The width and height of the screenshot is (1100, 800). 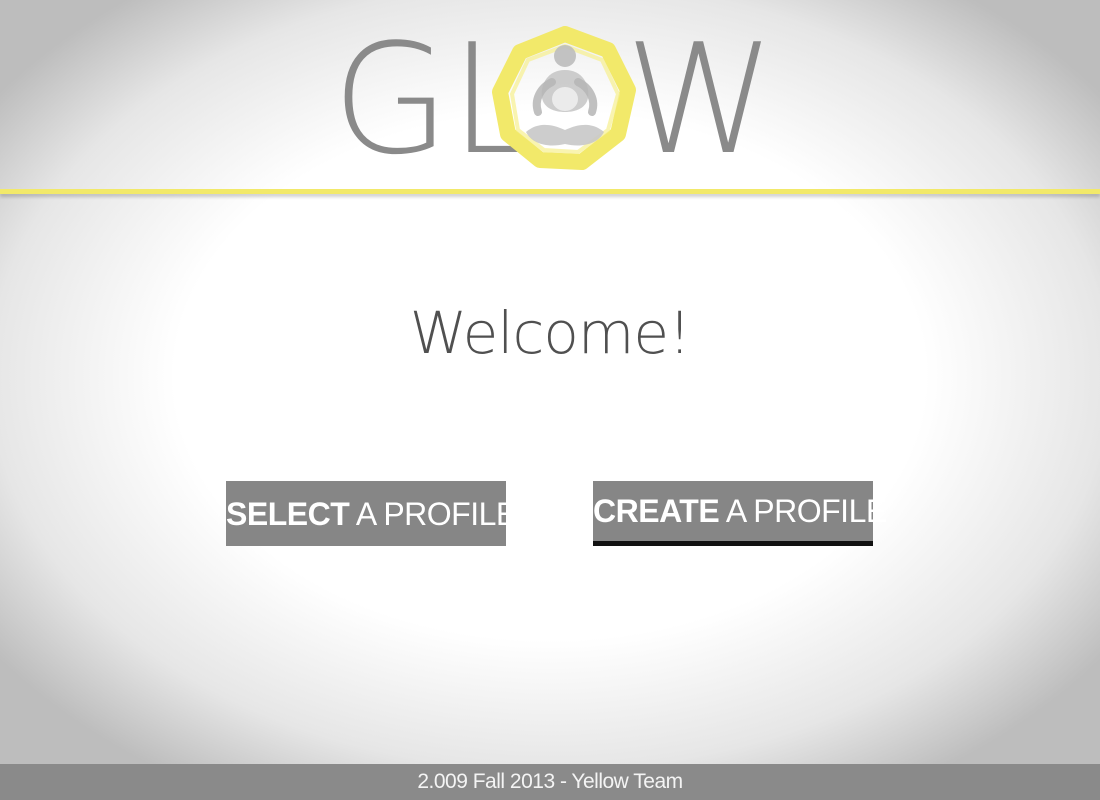 I want to click on logo-text-right: W, so click(x=700, y=99).